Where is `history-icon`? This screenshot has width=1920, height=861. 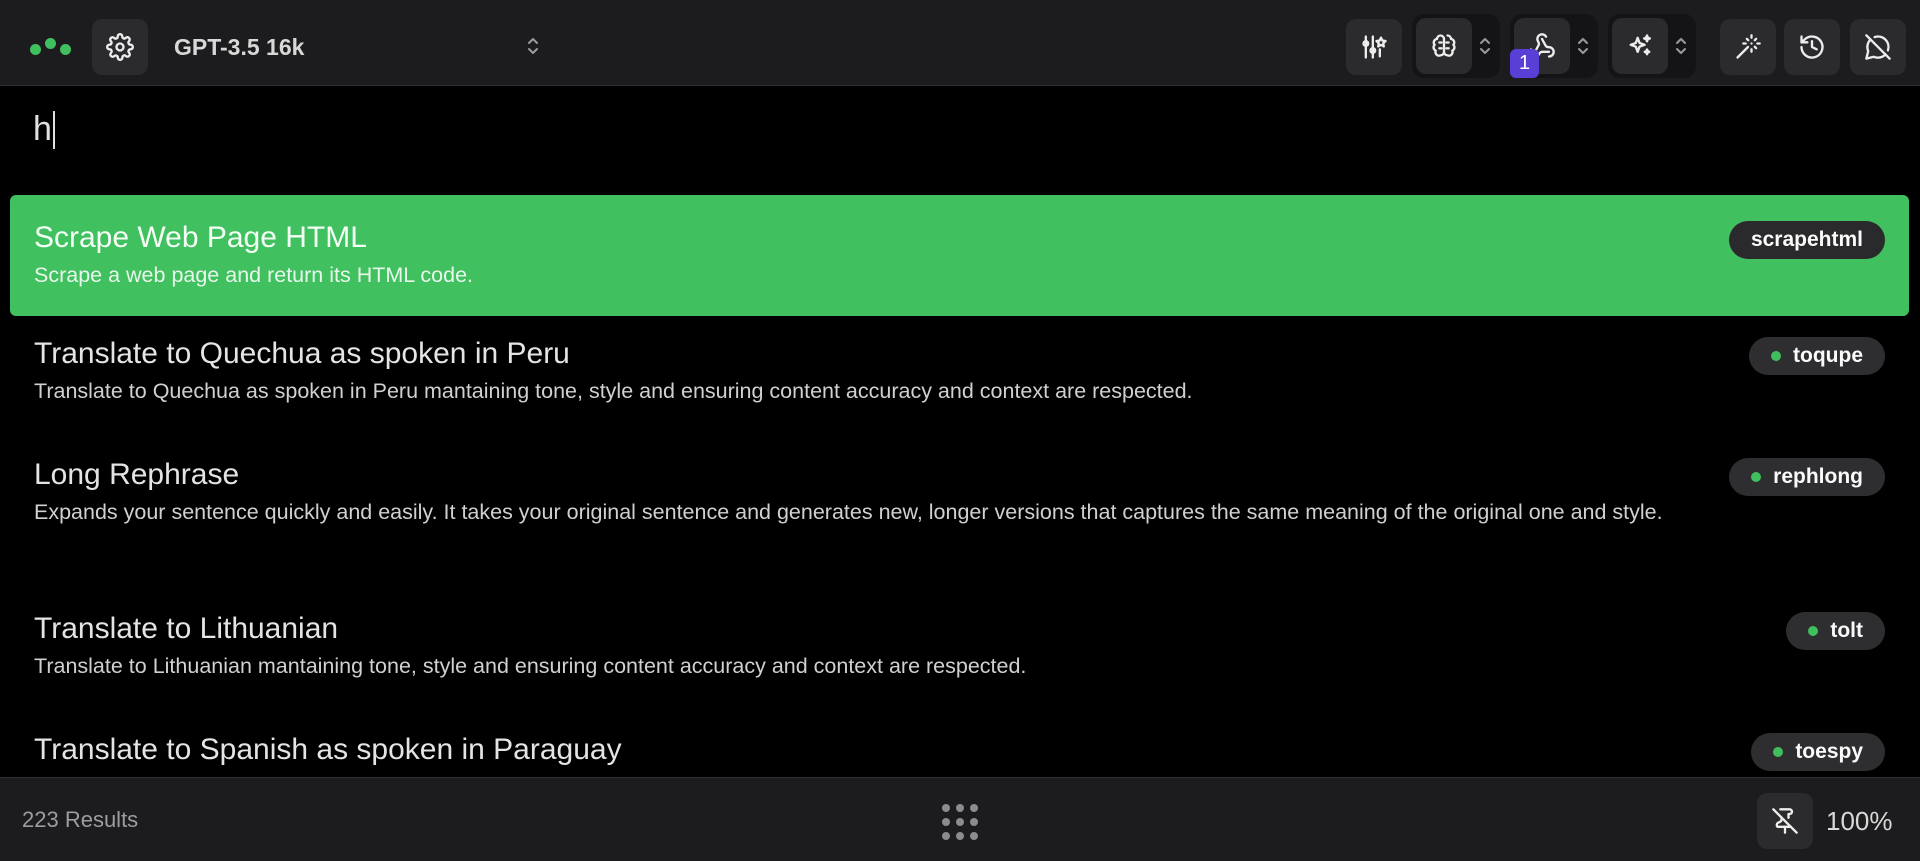 history-icon is located at coordinates (1812, 47).